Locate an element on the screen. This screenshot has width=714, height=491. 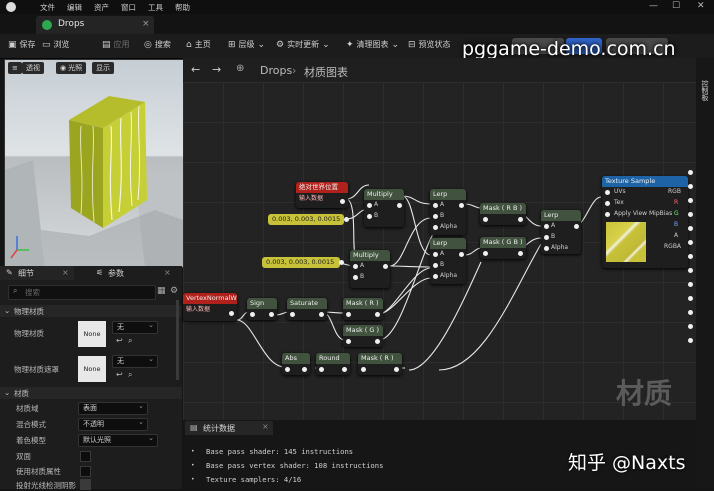
two-sided-checkbox is located at coordinates (85, 456).